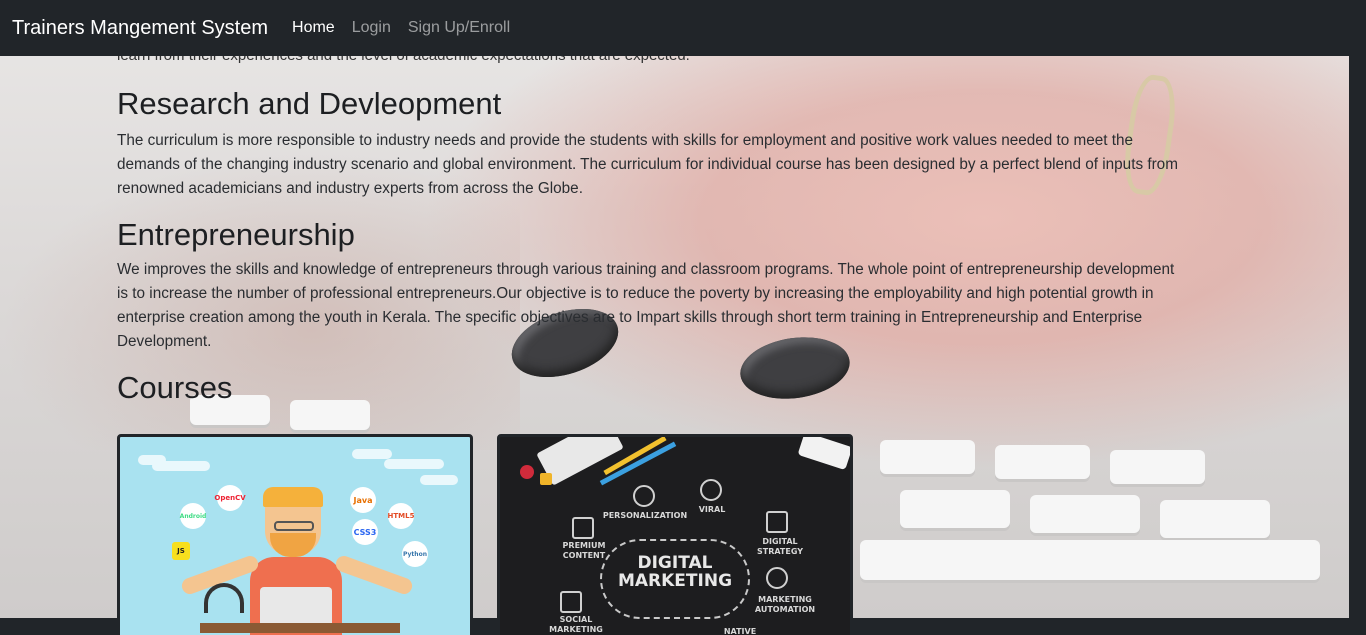 This screenshot has width=1366, height=635. I want to click on marketing-title: MARKETING, so click(675, 581).